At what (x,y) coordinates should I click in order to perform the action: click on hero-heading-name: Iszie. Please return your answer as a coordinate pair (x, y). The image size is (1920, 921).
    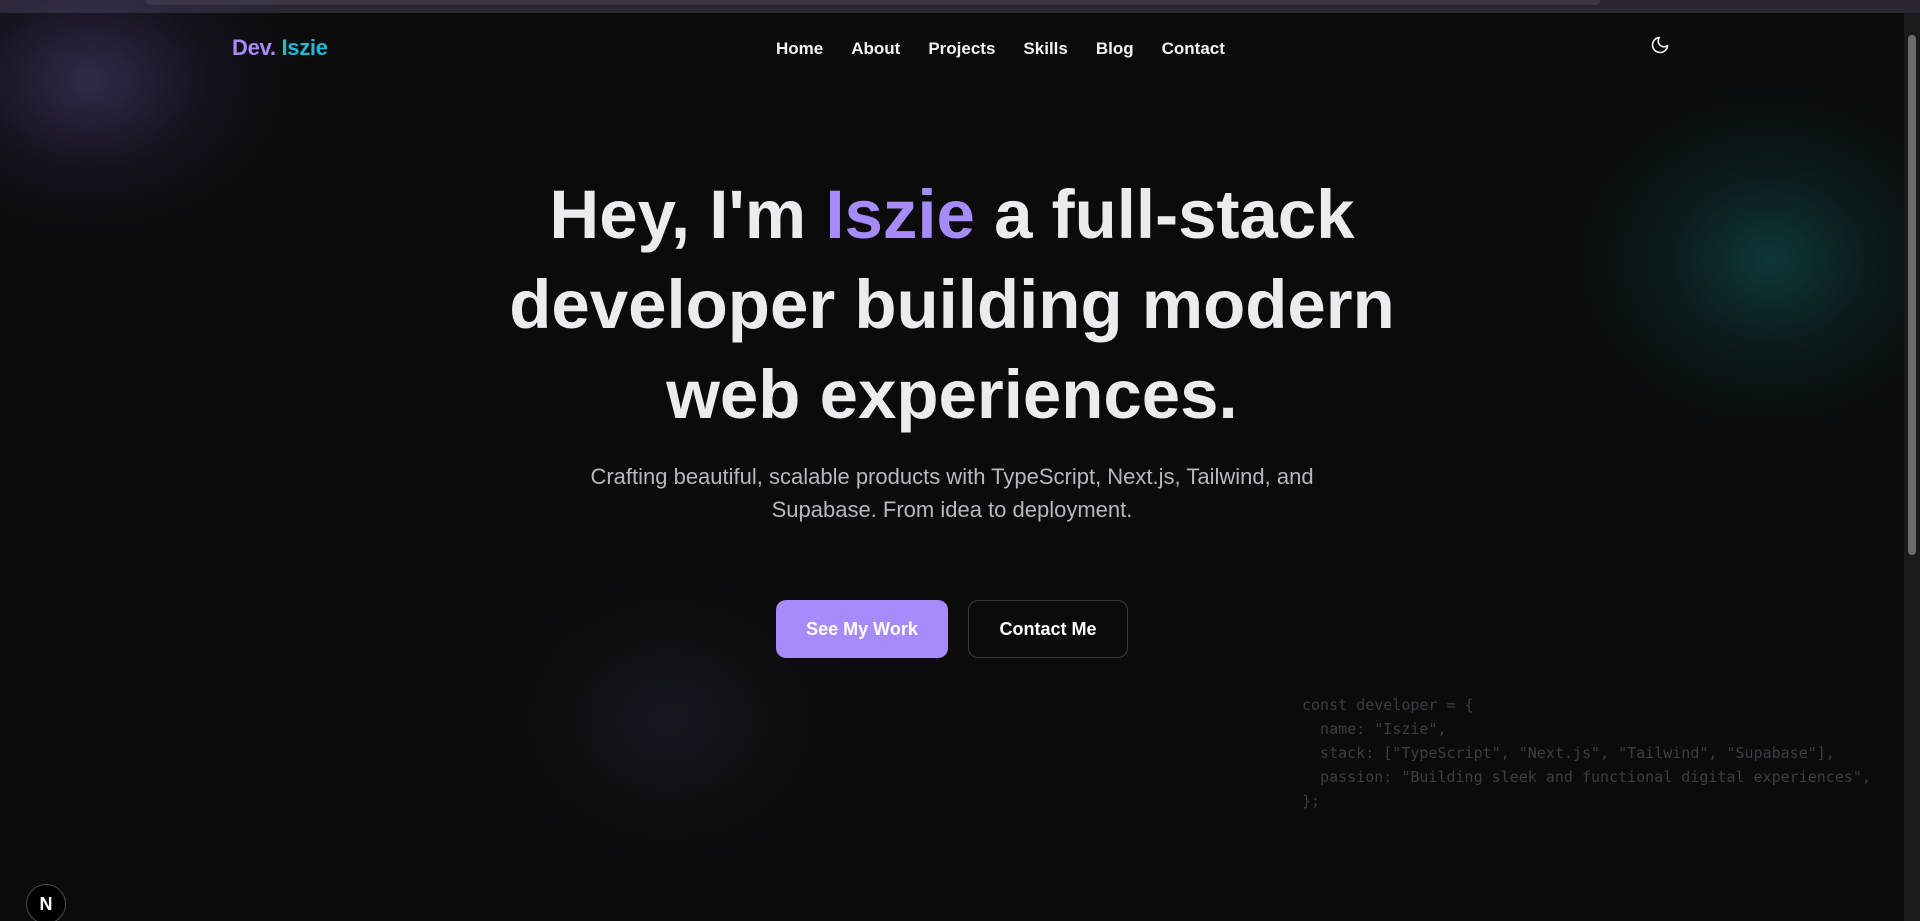
    Looking at the image, I should click on (900, 214).